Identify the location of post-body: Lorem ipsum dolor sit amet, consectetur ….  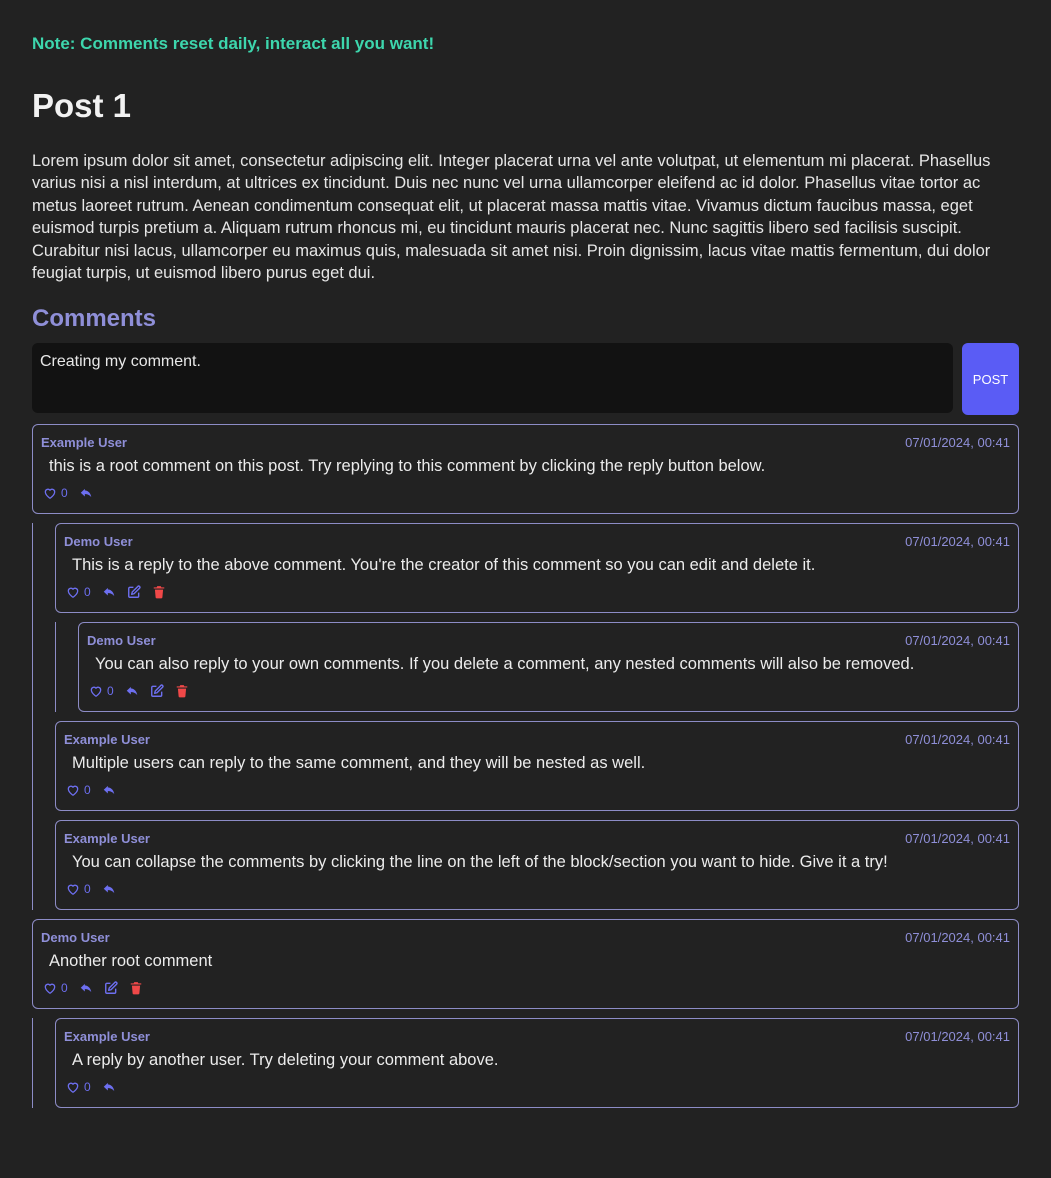
(511, 217).